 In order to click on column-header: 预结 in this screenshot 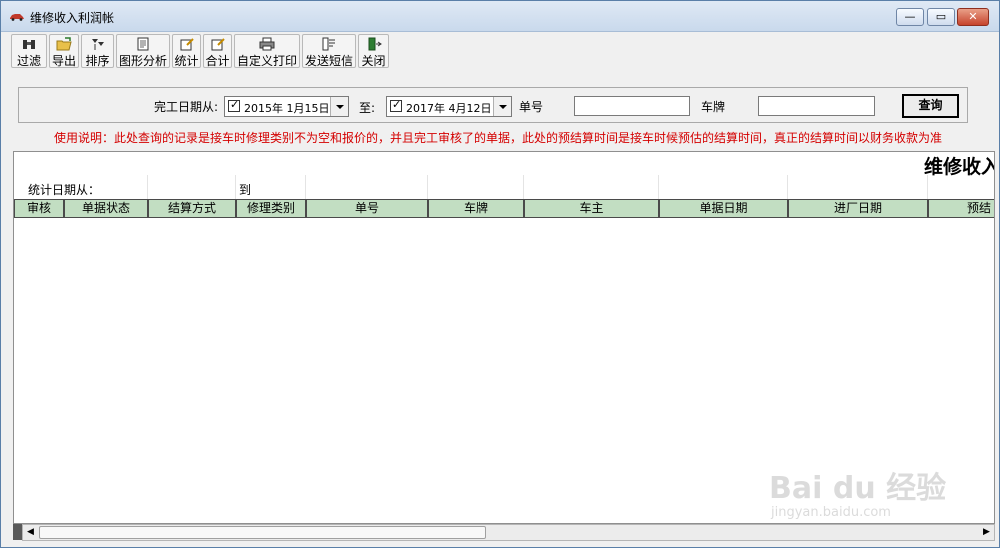, I will do `click(961, 208)`.